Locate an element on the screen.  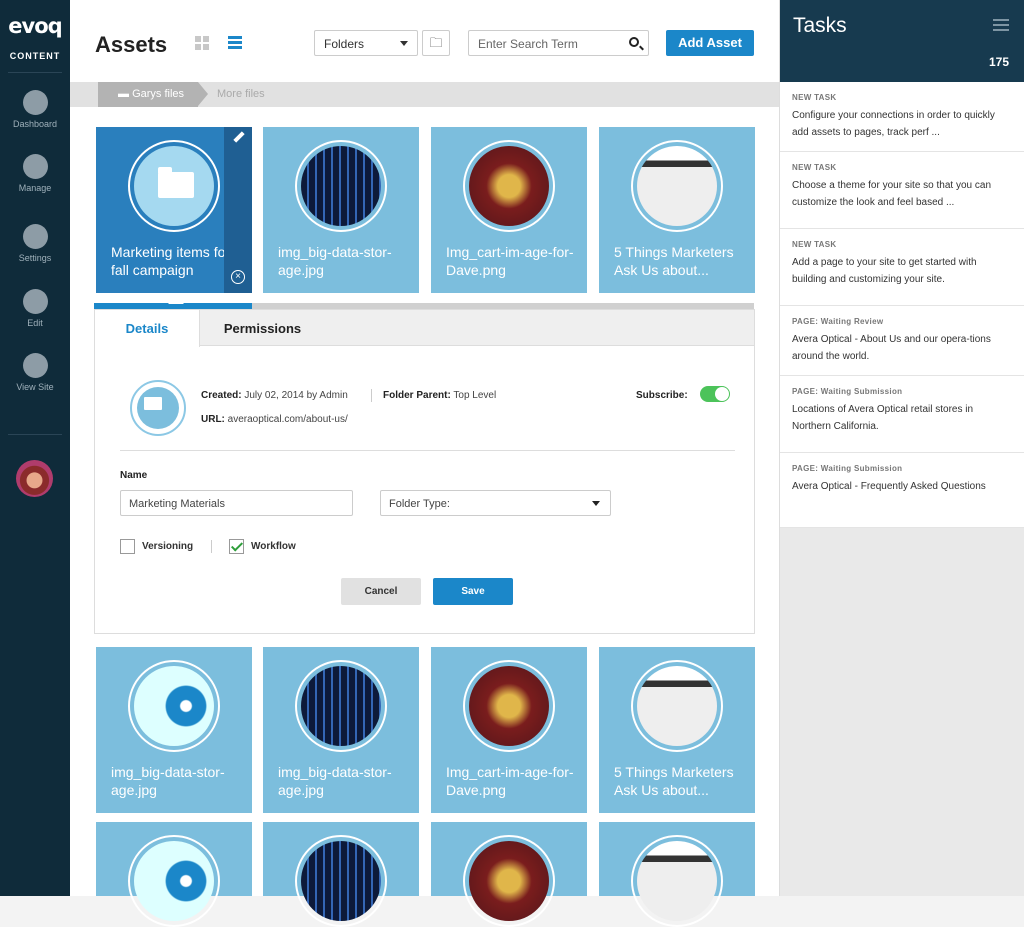
save-button: Save is located at coordinates (473, 591).